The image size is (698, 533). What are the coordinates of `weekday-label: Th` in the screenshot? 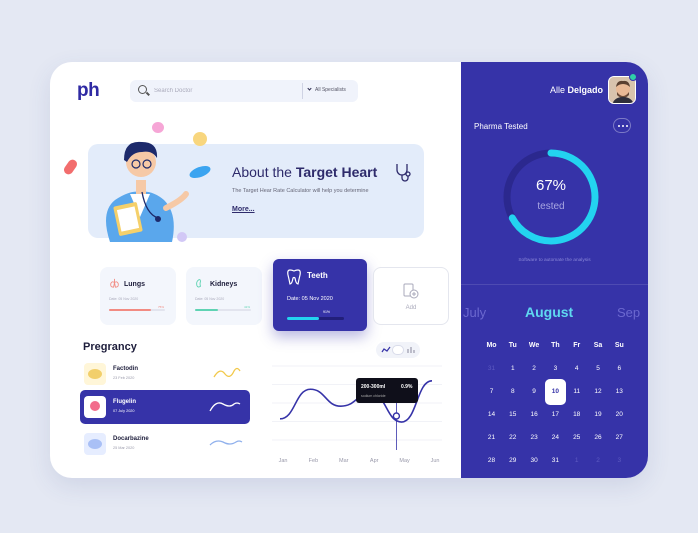 It's located at (555, 345).